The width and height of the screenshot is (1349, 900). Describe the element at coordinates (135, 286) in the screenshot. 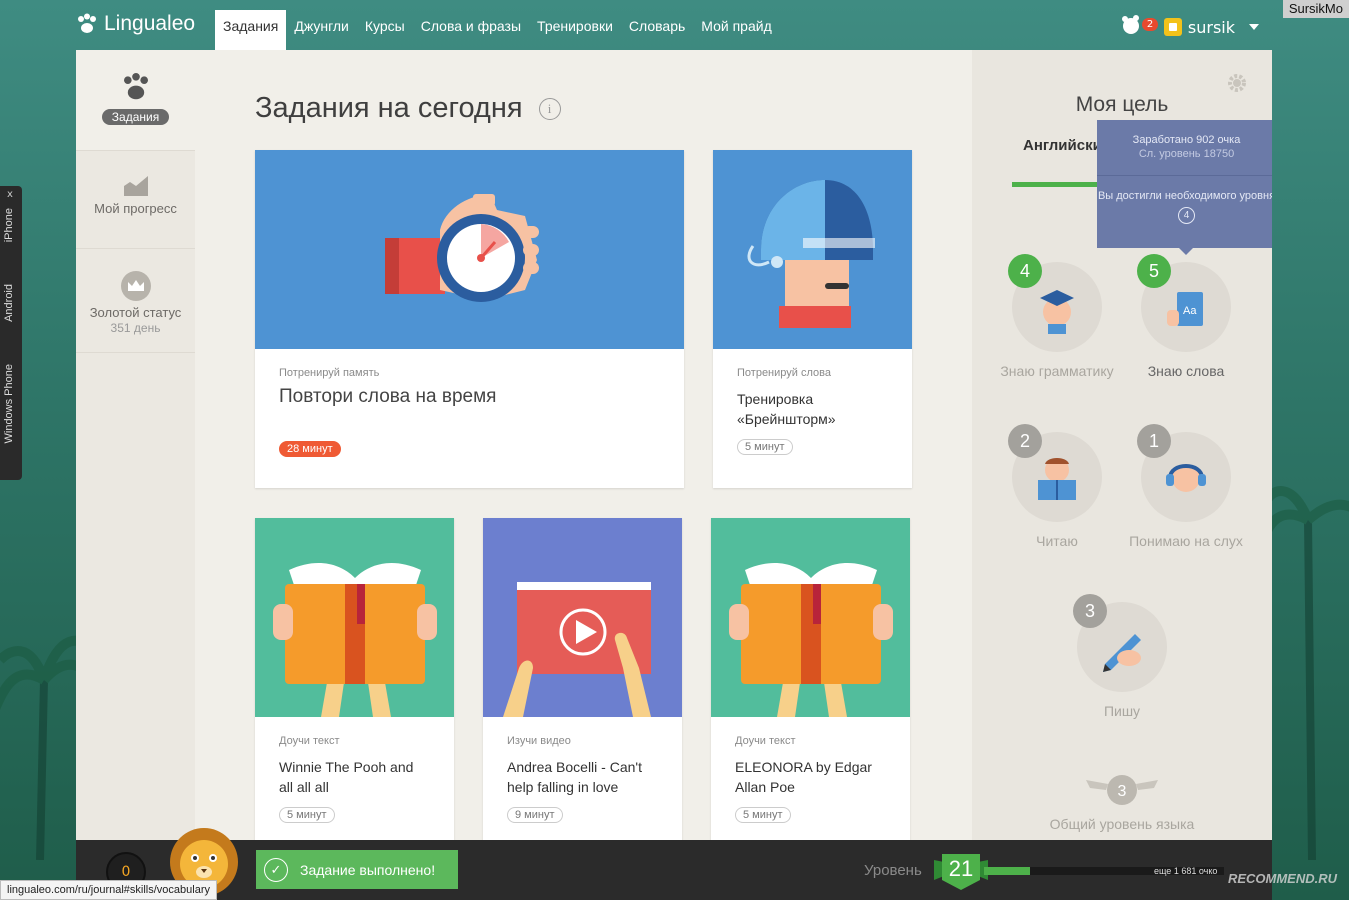

I see `crown-icon` at that location.